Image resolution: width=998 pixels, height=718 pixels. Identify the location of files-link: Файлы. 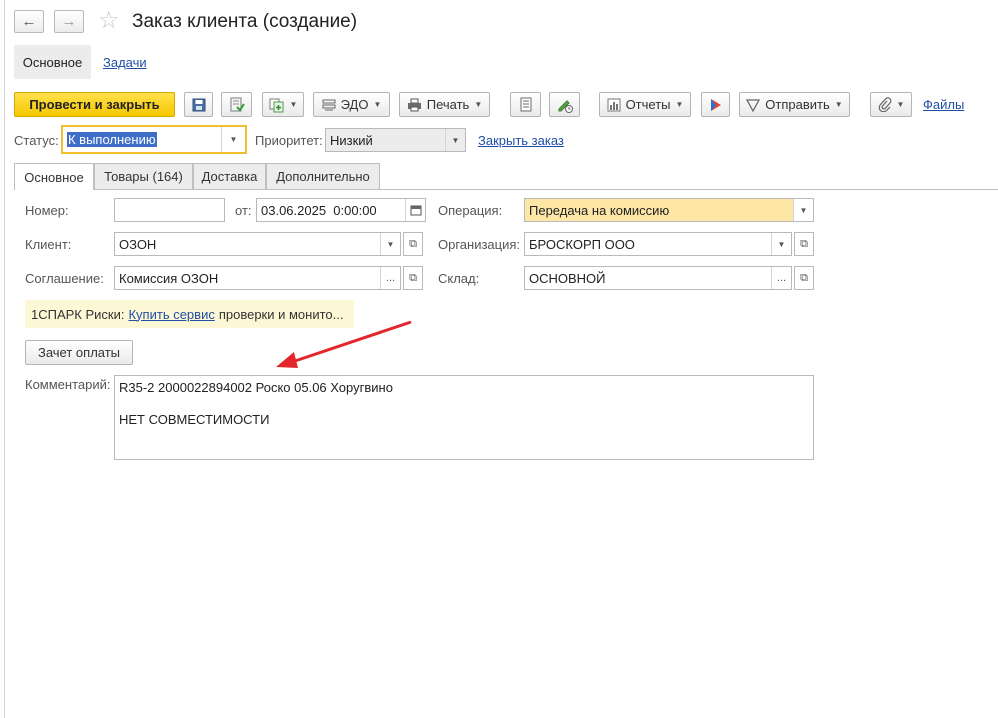
(943, 104).